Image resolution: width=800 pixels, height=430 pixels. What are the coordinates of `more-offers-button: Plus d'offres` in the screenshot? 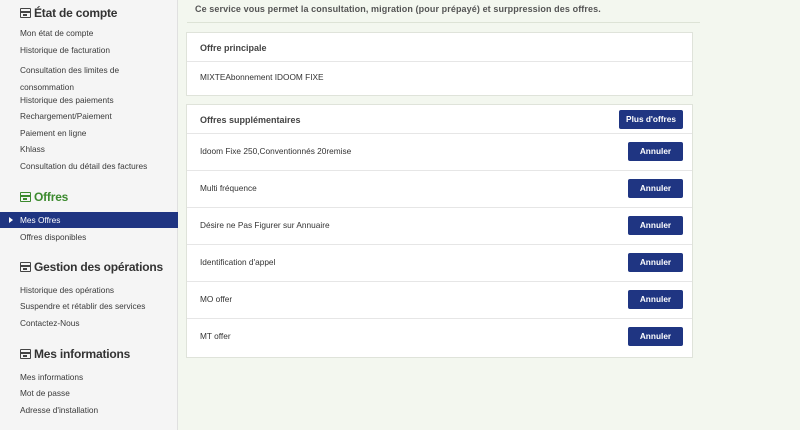 It's located at (651, 119).